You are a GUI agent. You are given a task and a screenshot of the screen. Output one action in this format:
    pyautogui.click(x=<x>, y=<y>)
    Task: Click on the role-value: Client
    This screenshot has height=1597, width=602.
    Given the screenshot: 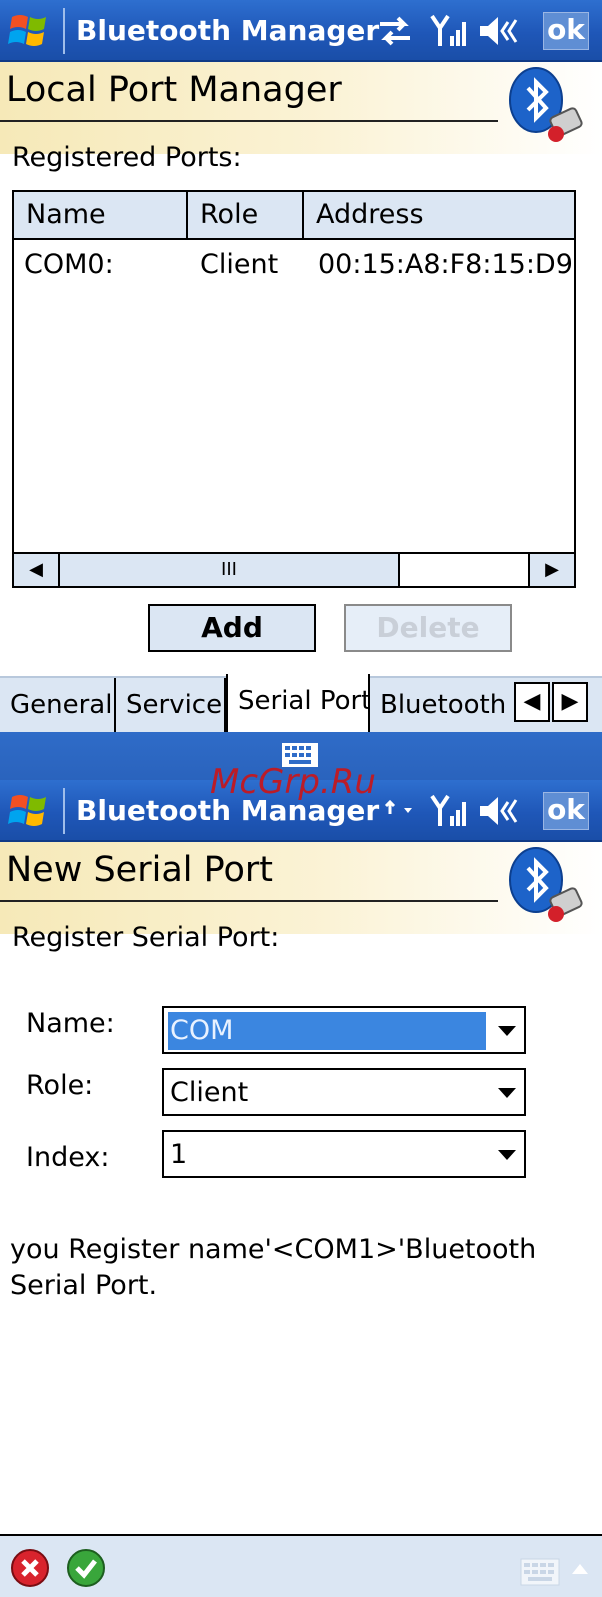 What is the action you would take?
    pyautogui.click(x=209, y=1092)
    